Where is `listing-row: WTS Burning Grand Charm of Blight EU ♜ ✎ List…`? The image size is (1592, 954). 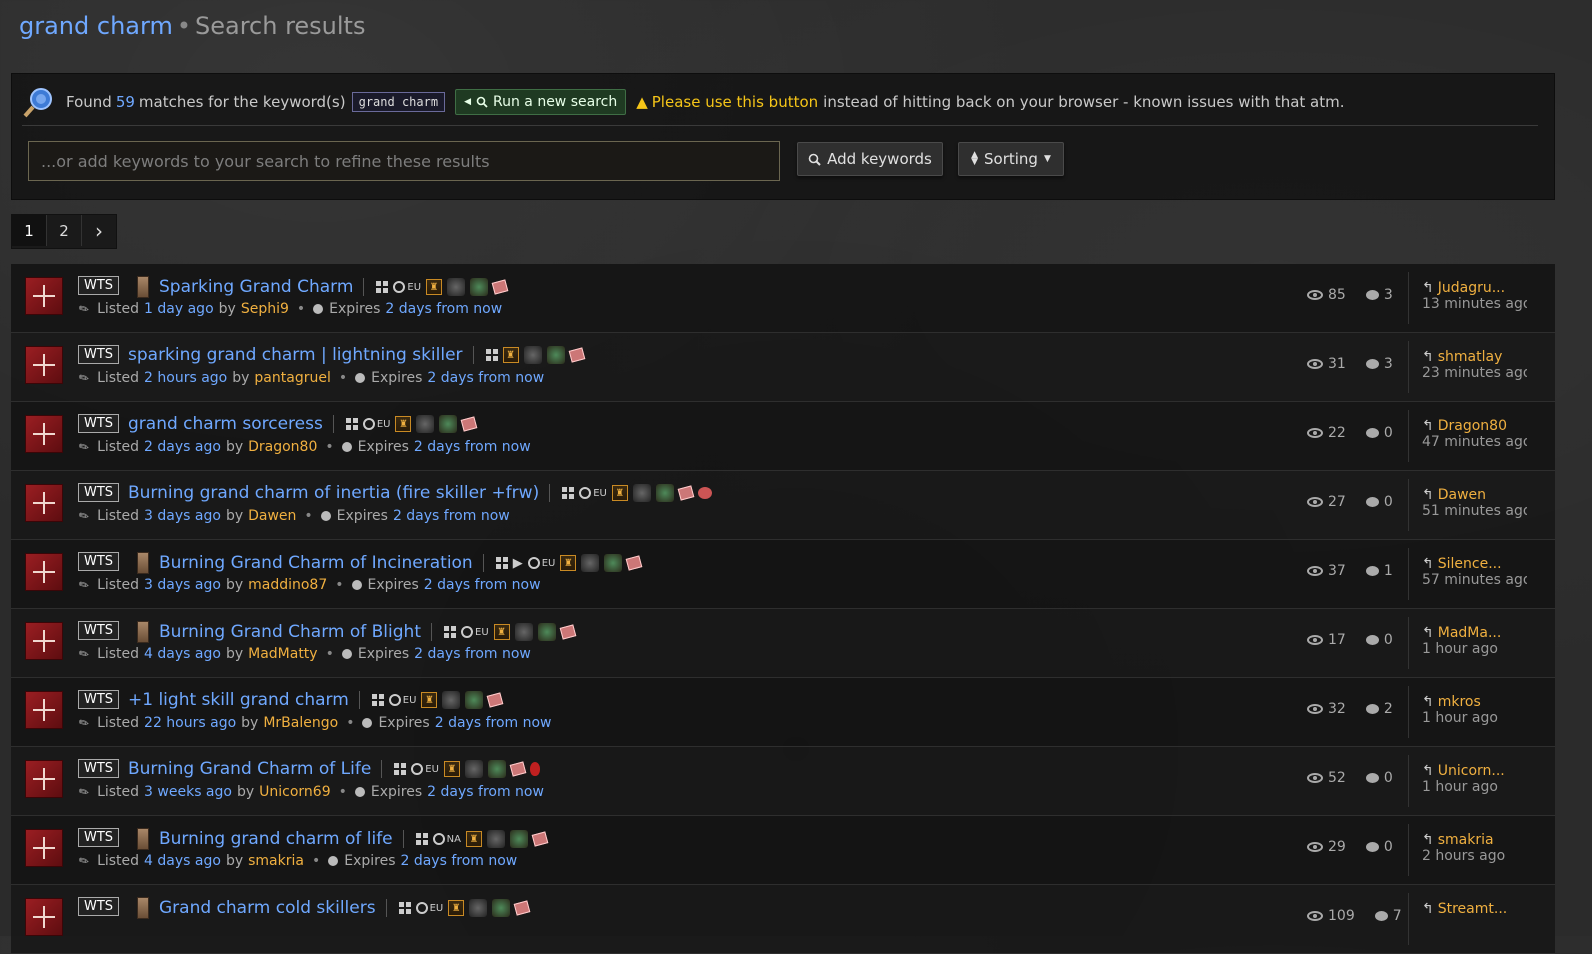 listing-row: WTS Burning Grand Charm of Blight EU ♜ ✎ List… is located at coordinates (783, 643).